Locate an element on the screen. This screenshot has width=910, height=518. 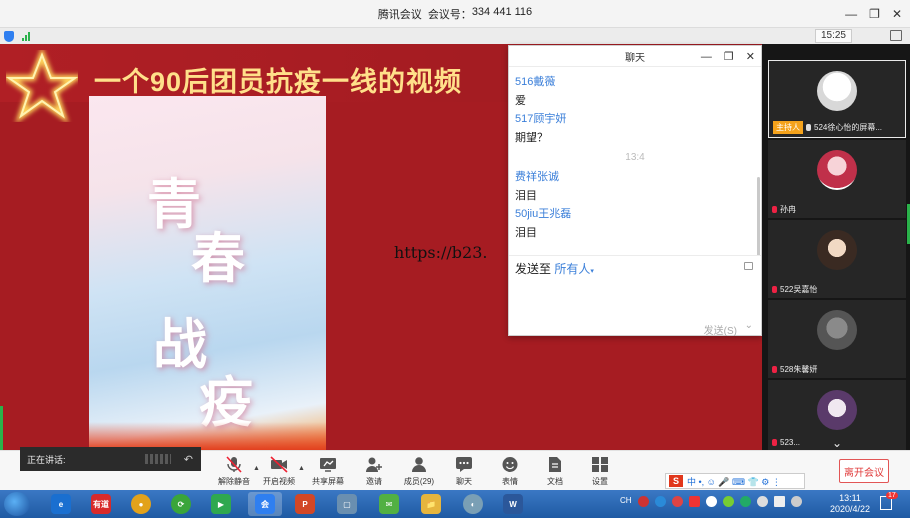
chat-compose-area: 发送至 所有人▾ 发送(S) ⌄ is located at coordinates (635, 296).